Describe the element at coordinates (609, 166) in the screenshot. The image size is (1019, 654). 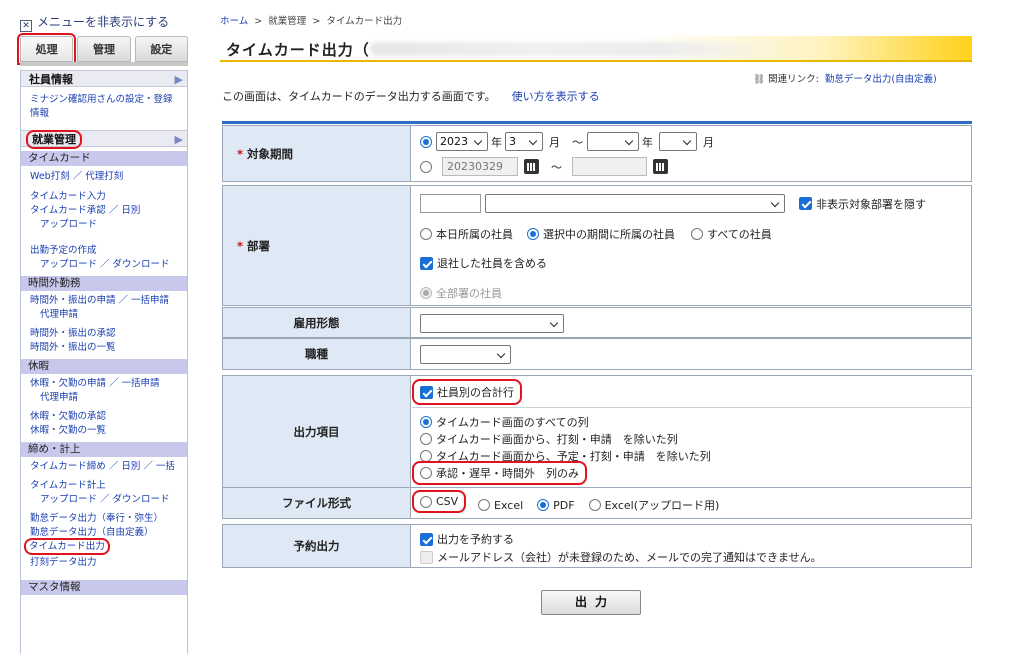
I see `date-to-input` at that location.